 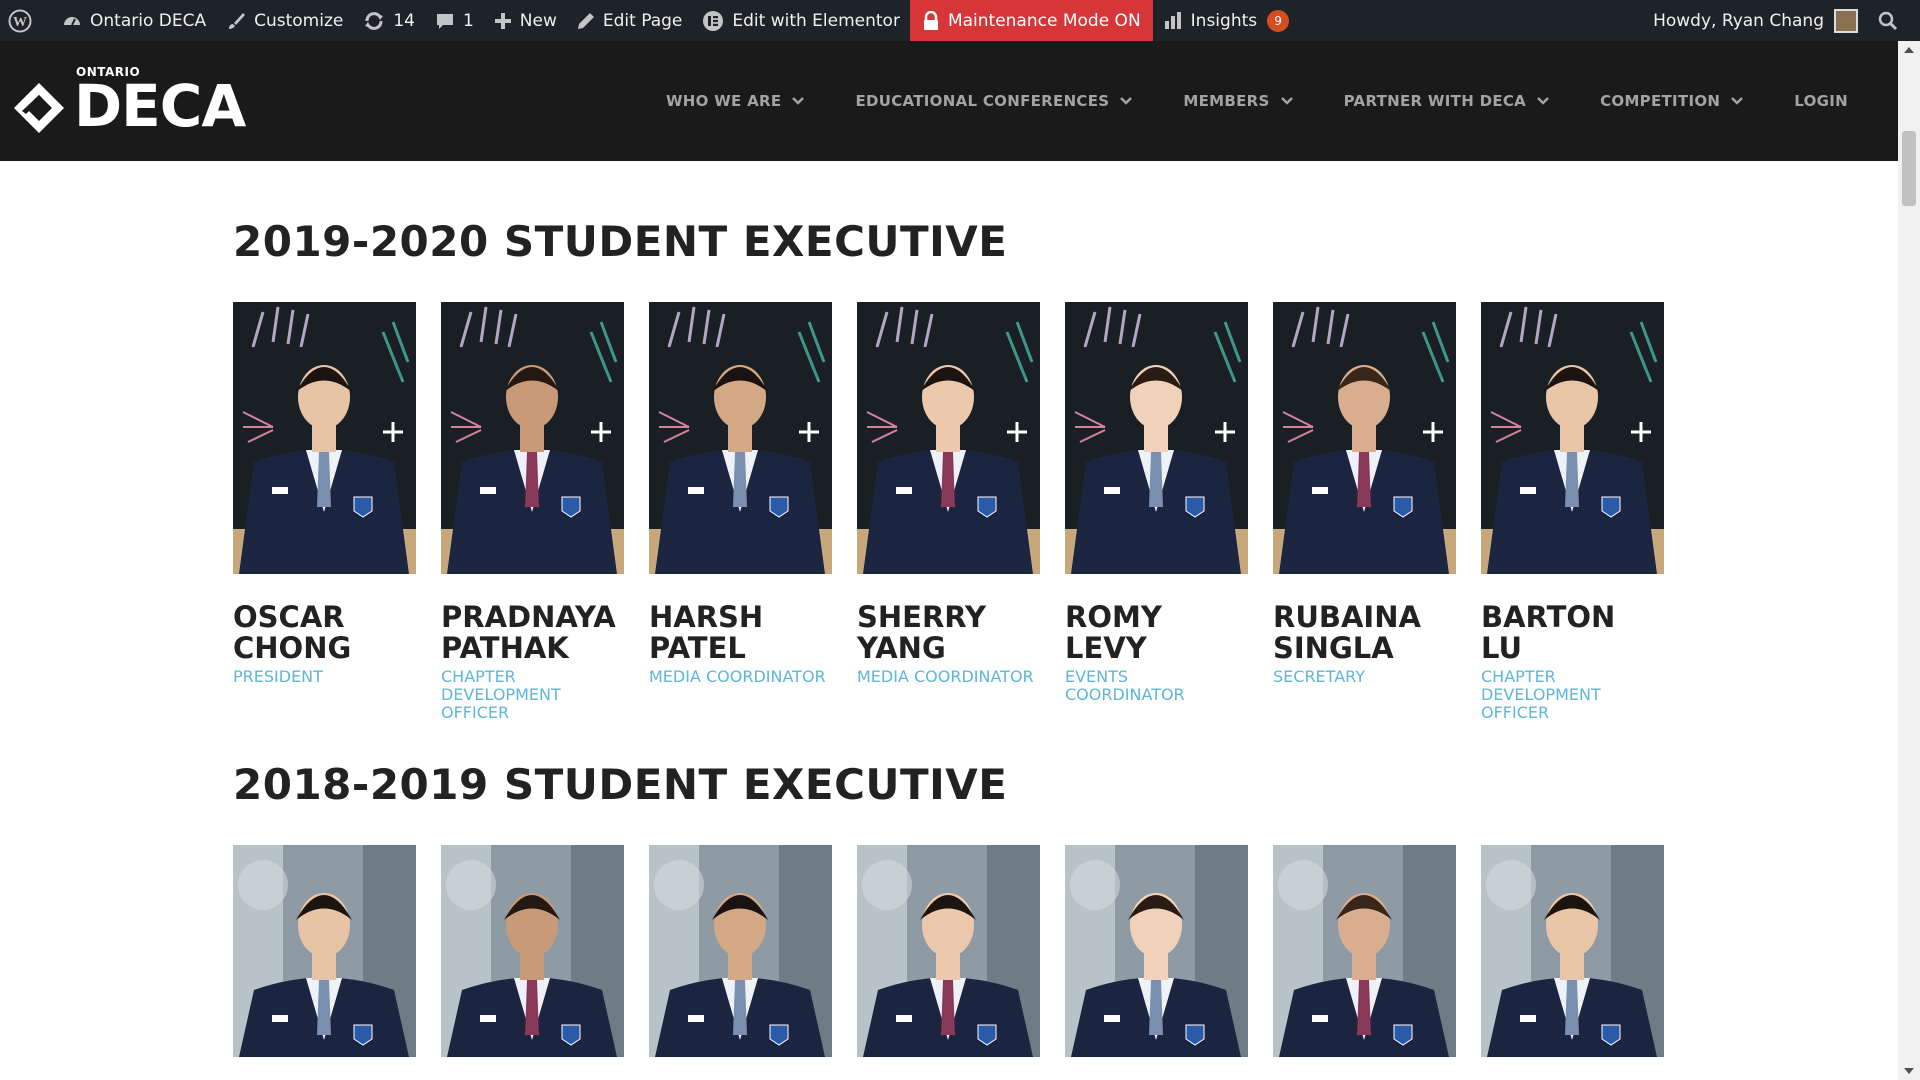 I want to click on brush-icon, so click(x=237, y=20).